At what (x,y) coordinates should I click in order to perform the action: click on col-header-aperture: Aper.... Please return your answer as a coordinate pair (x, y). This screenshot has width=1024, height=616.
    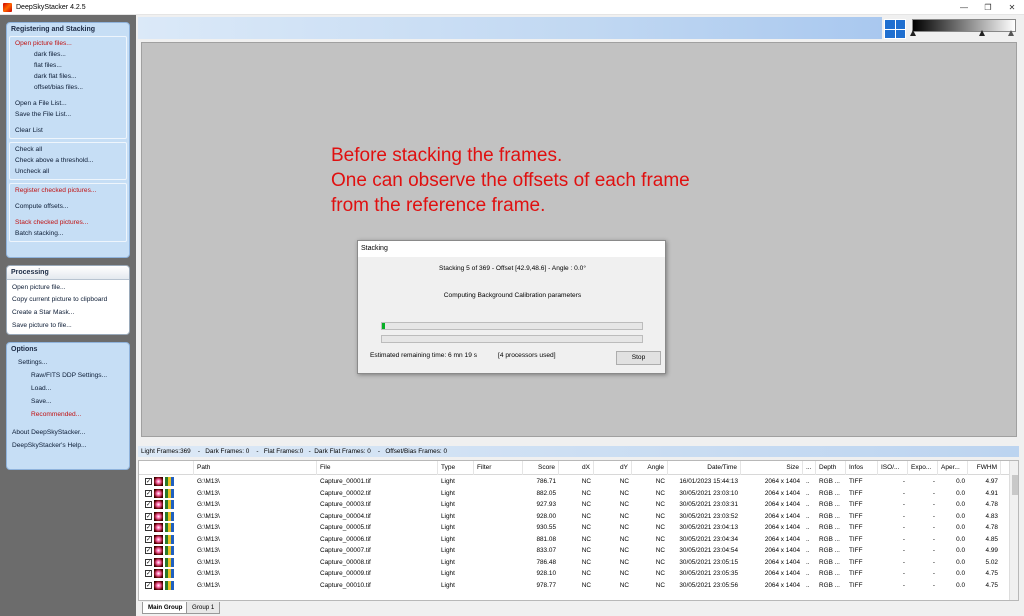
    Looking at the image, I should click on (953, 468).